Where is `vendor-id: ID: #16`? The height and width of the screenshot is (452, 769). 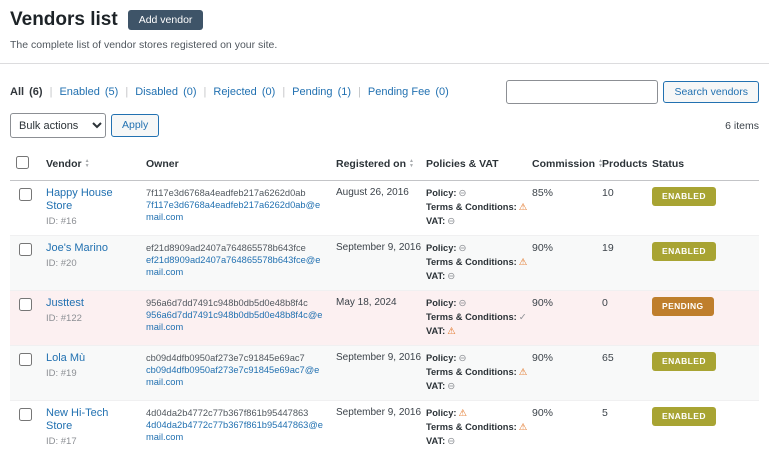 vendor-id: ID: #16 is located at coordinates (61, 221).